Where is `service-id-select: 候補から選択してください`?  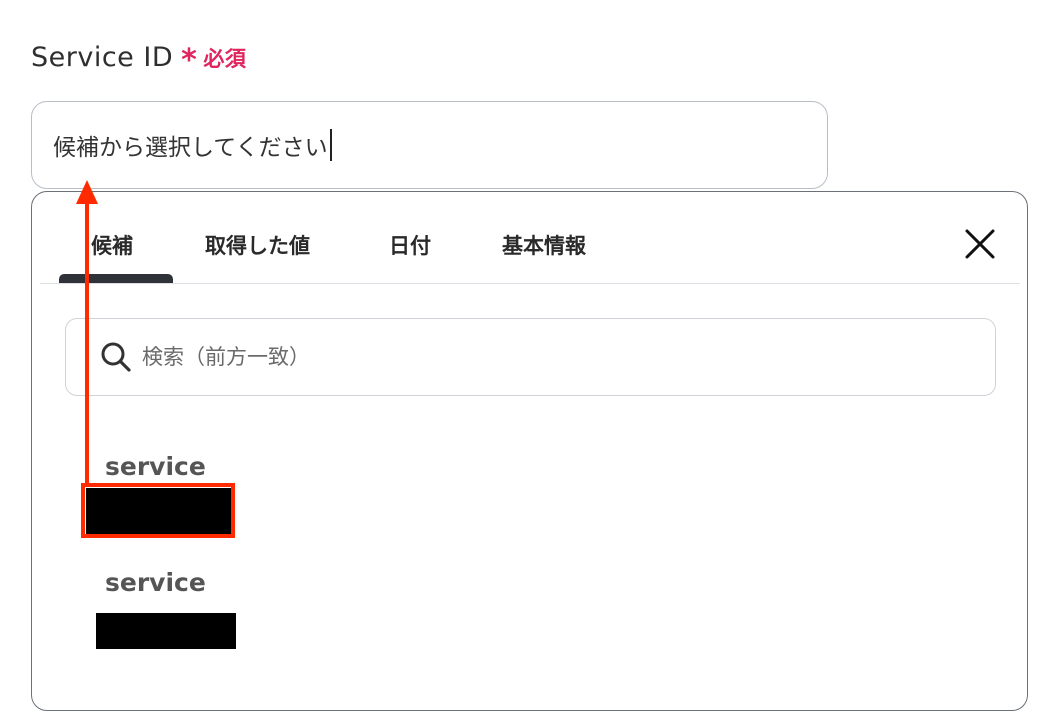
service-id-select: 候補から選択してください is located at coordinates (429, 145).